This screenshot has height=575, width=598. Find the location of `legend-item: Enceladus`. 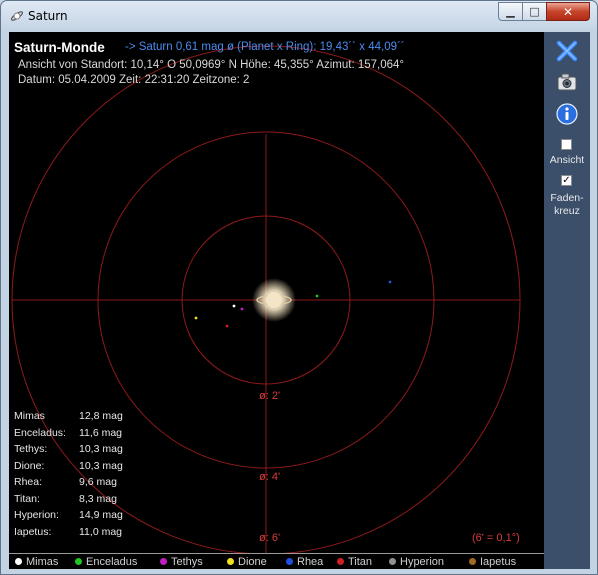

legend-item: Enceladus is located at coordinates (106, 562).